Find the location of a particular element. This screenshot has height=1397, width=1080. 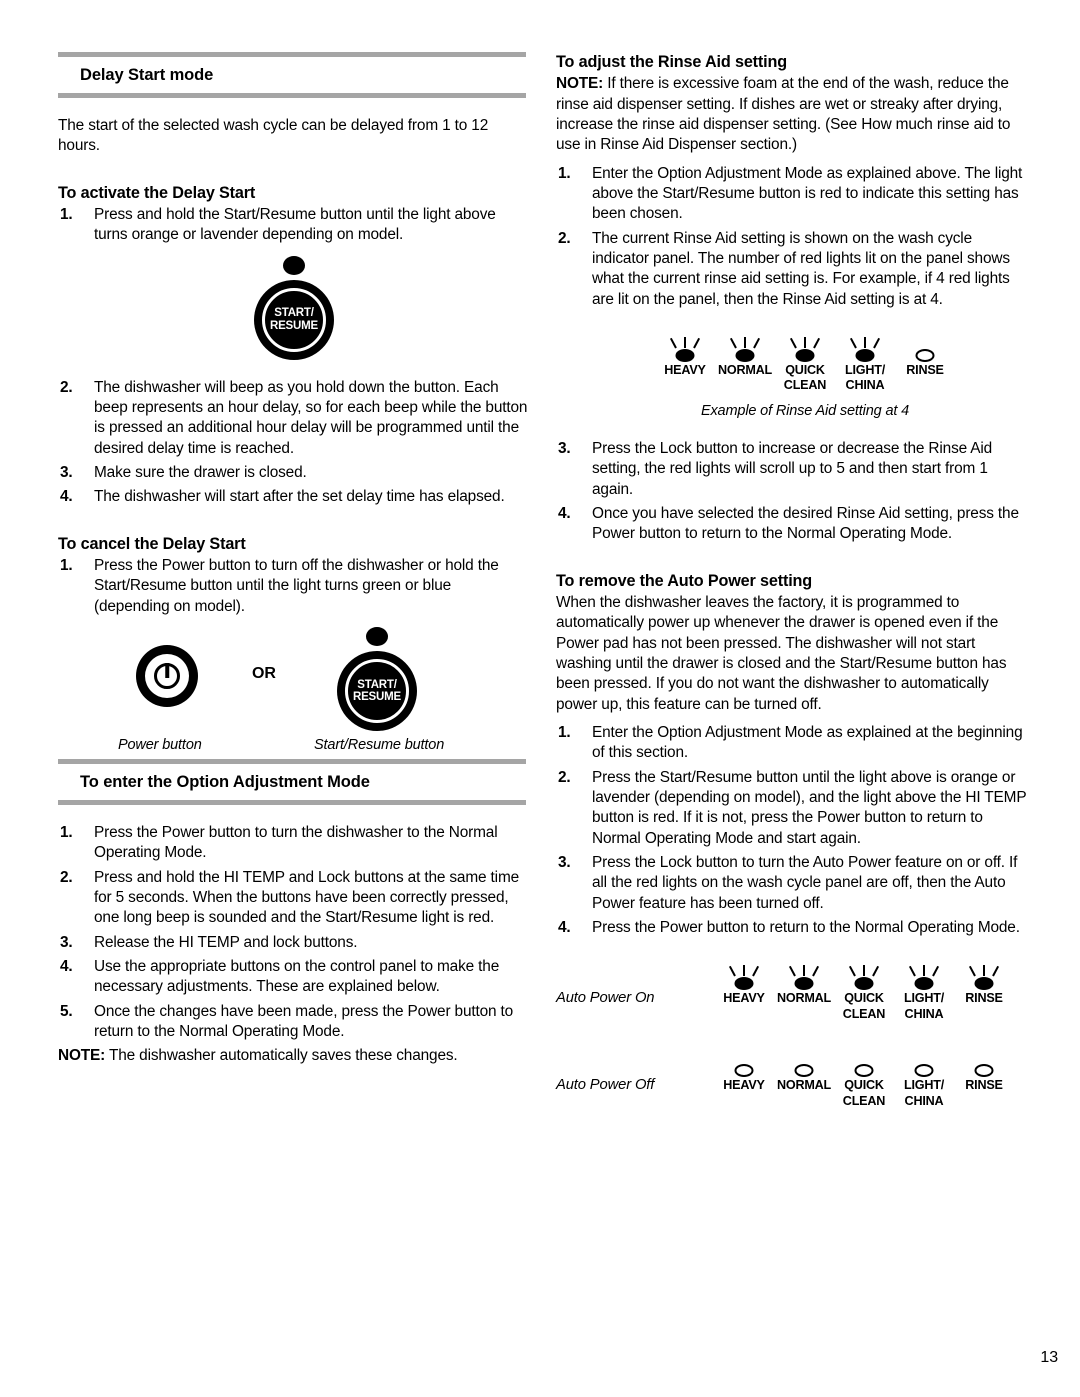

list-text: Make sure the drawer is closed. is located at coordinates (200, 473).